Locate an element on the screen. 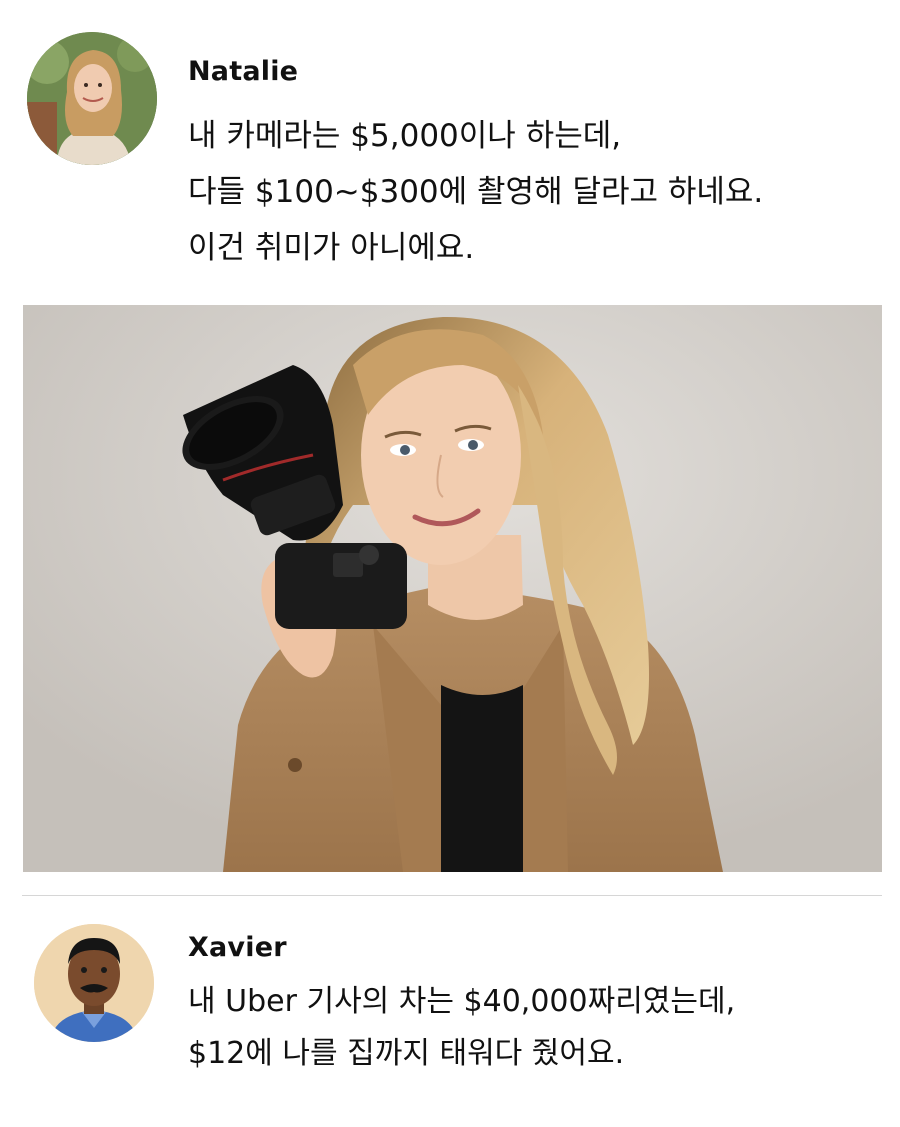  message-line: 다들 $100~$300에 촬영해 달라고 하네요. is located at coordinates (476, 192).